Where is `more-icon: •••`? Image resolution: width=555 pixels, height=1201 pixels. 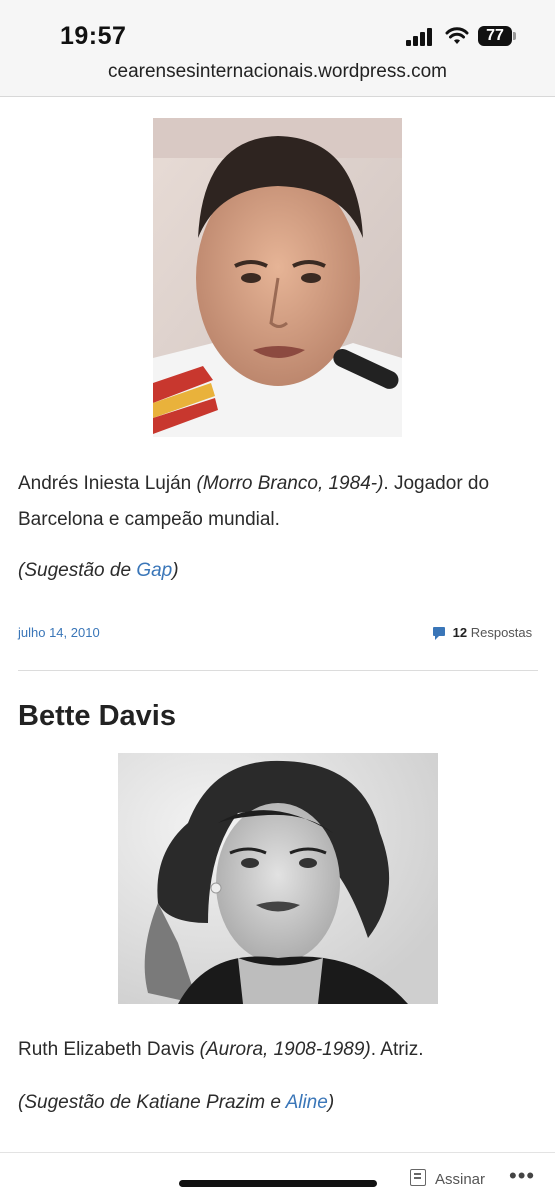
more-icon: ••• is located at coordinates (522, 1176).